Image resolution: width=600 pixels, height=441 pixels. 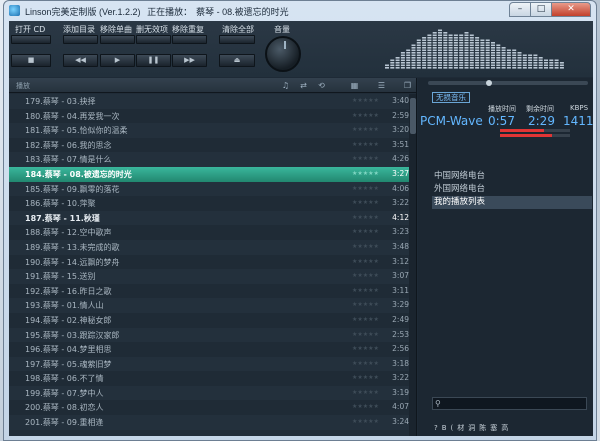 I want to click on track-row: 185.蔡琴 - 09.飘零的落花 ★★★★★ 4:06, so click(x=209, y=189).